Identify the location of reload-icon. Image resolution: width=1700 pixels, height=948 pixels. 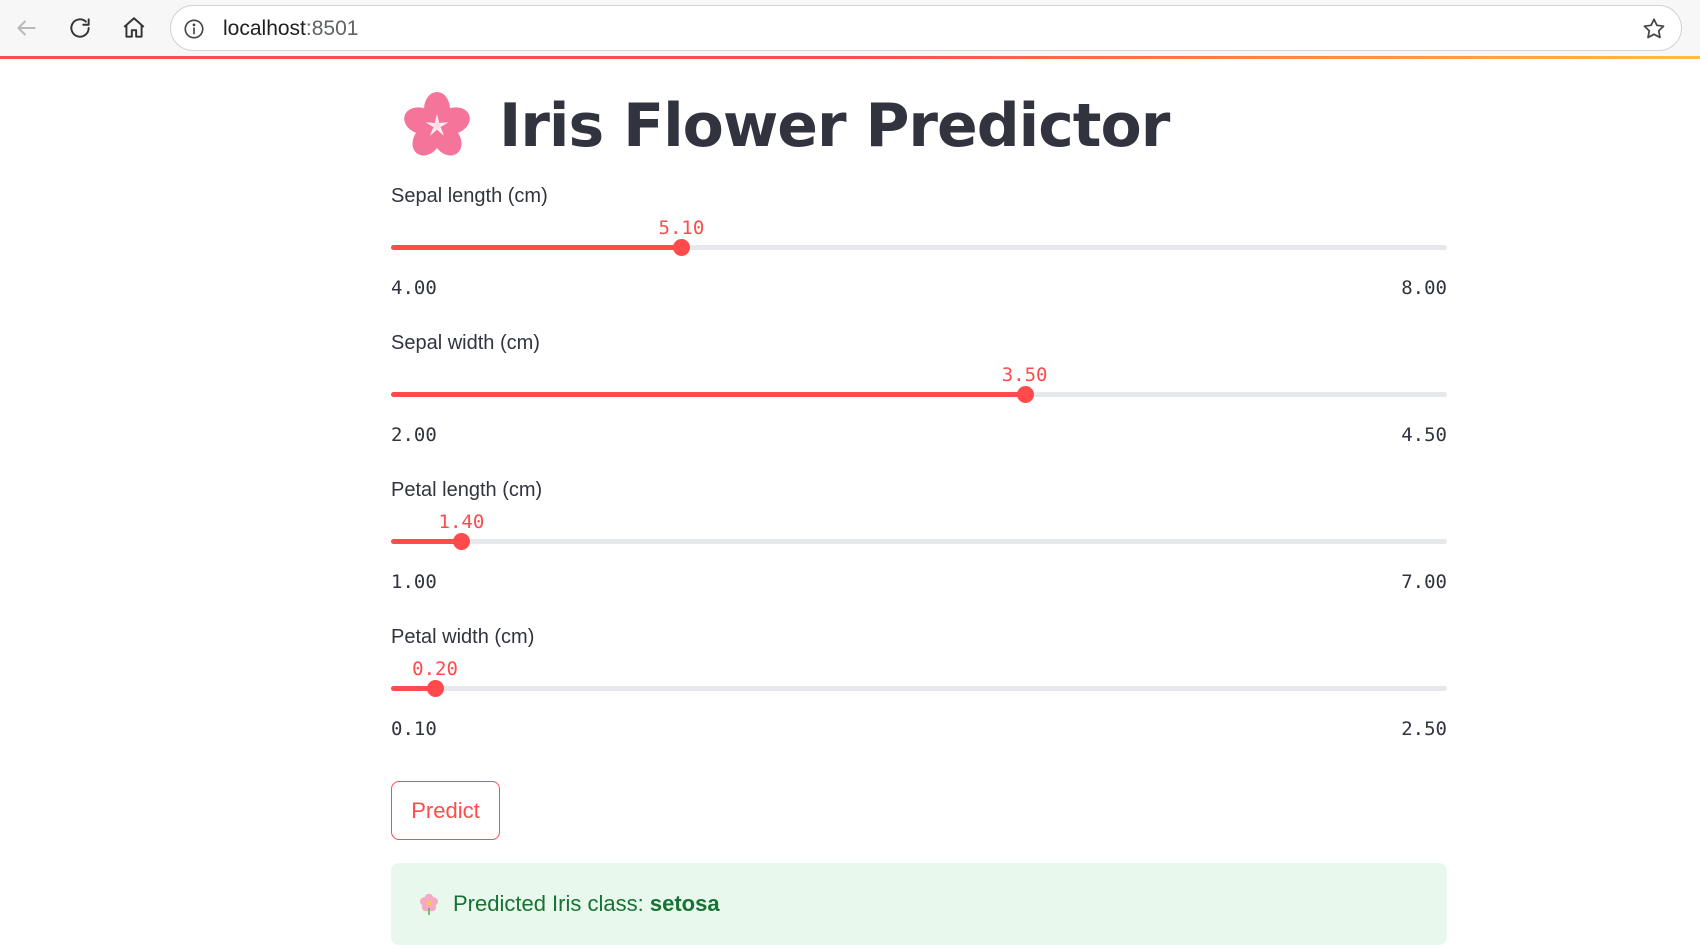
(80, 28).